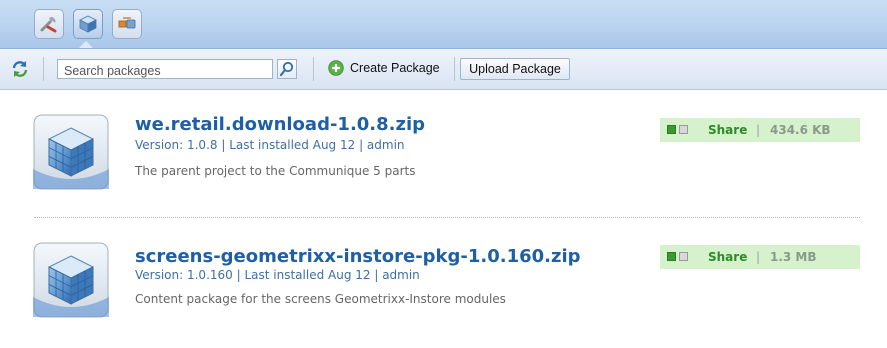 This screenshot has height=348, width=887. Describe the element at coordinates (395, 68) in the screenshot. I see `create-package-label: Create Package` at that location.